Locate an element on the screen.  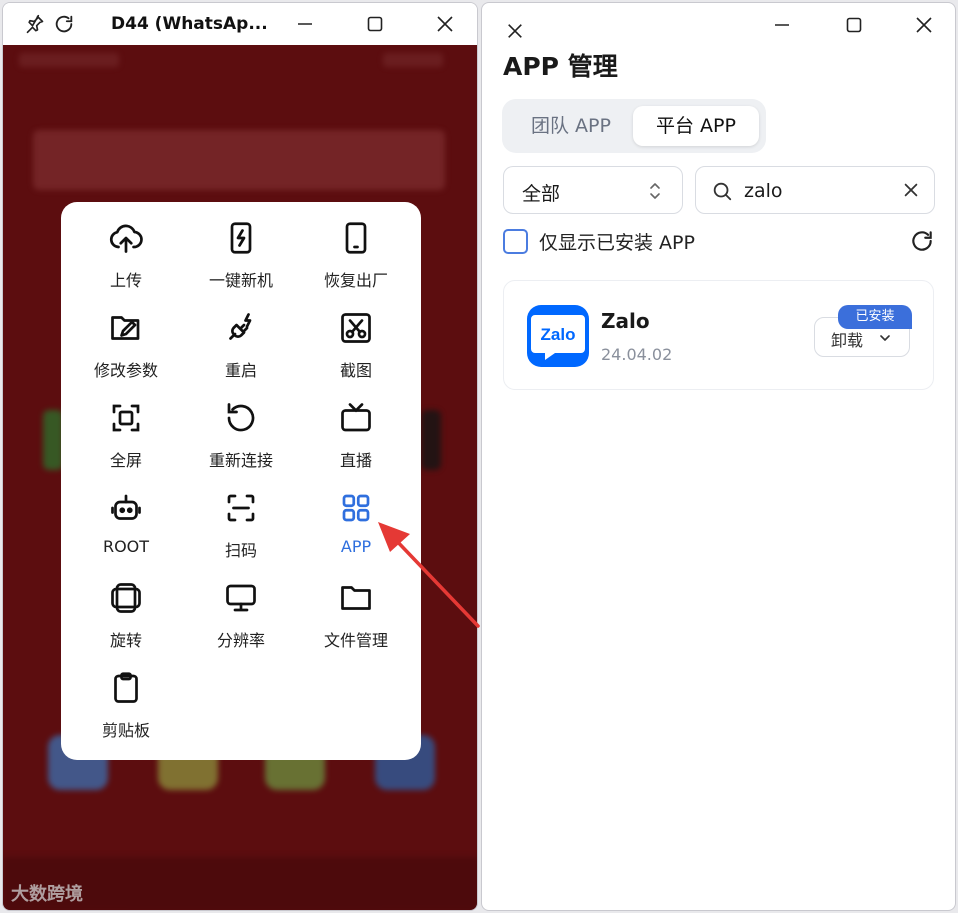
chevron-down-icon is located at coordinates (885, 338).